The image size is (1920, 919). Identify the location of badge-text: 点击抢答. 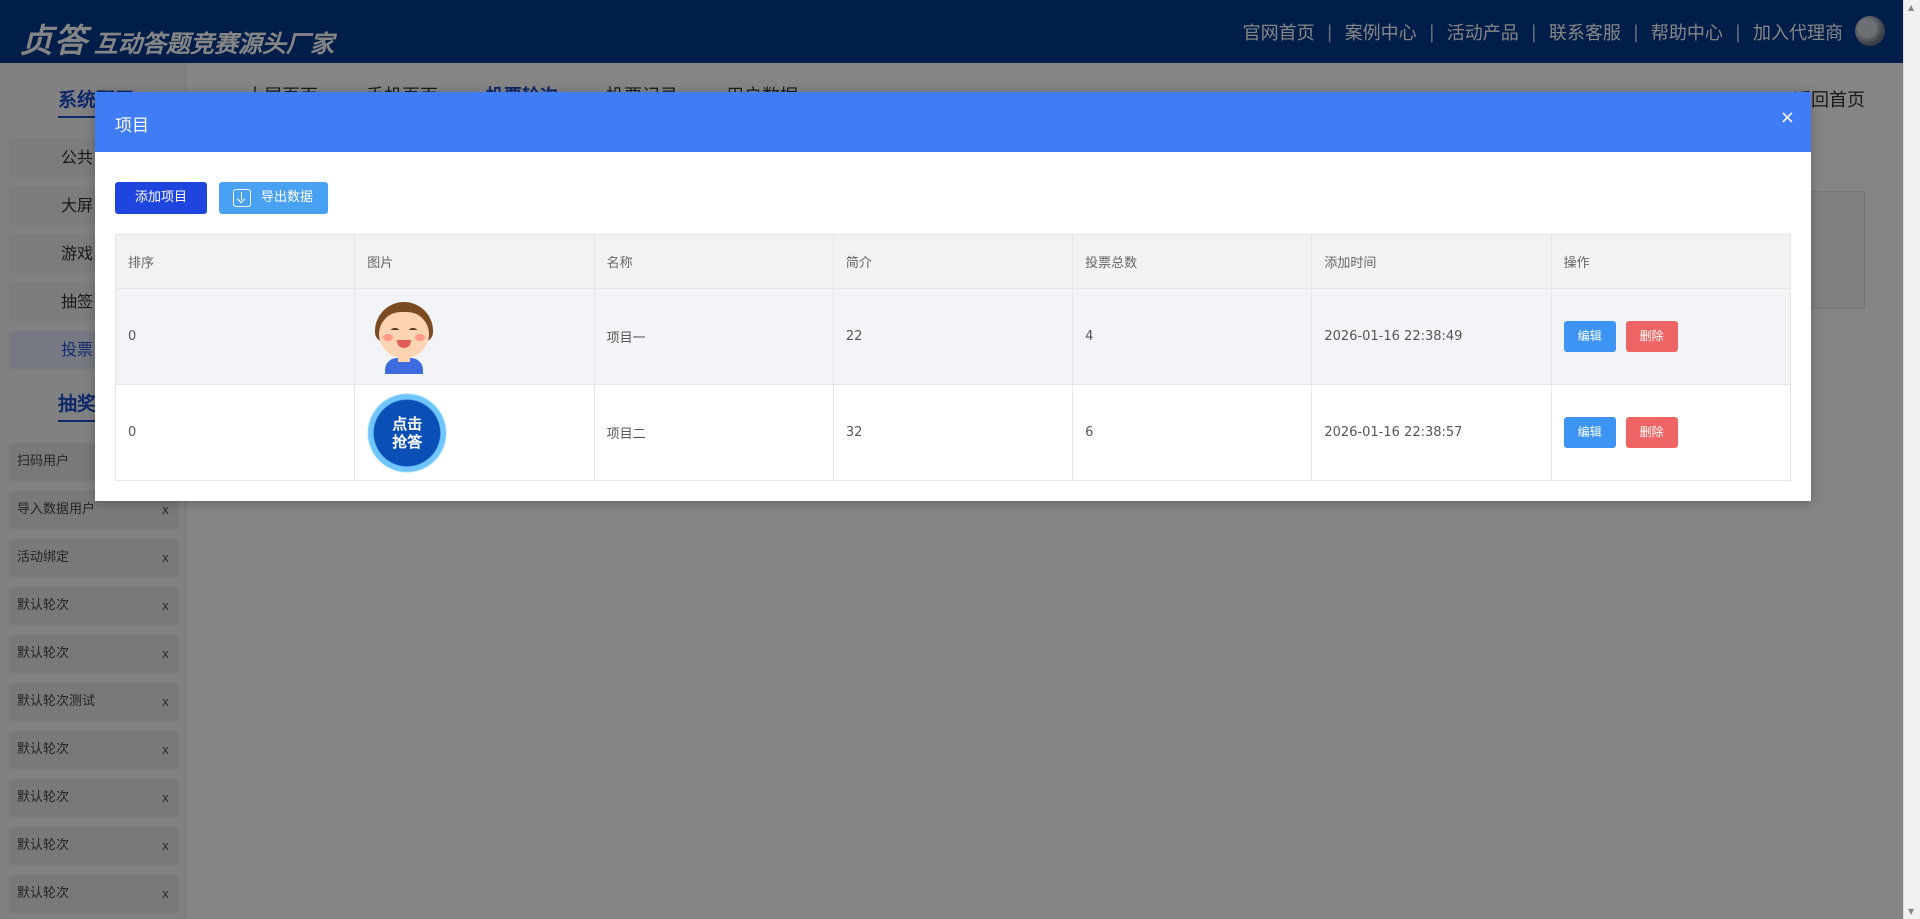
(407, 432).